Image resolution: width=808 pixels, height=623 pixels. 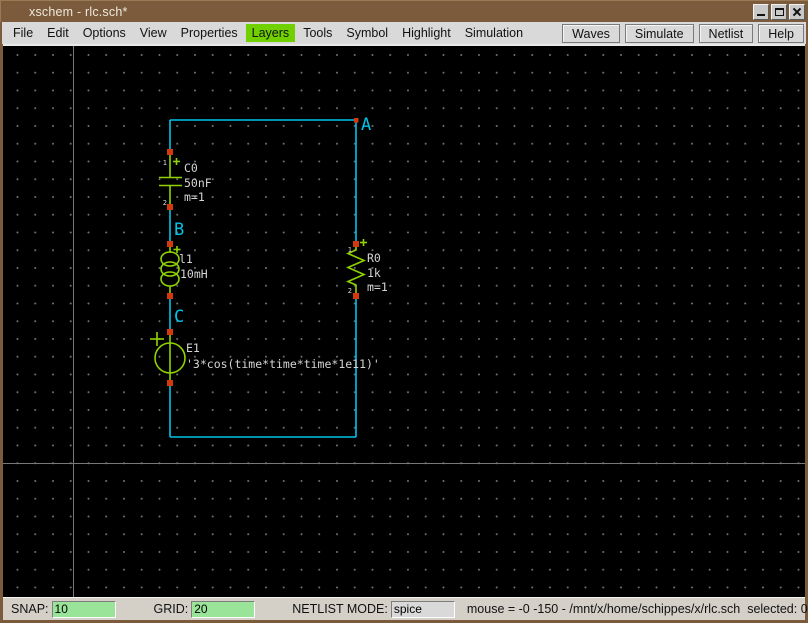 I want to click on titlebar: xschem - rlc.sch*, so click(x=404, y=11).